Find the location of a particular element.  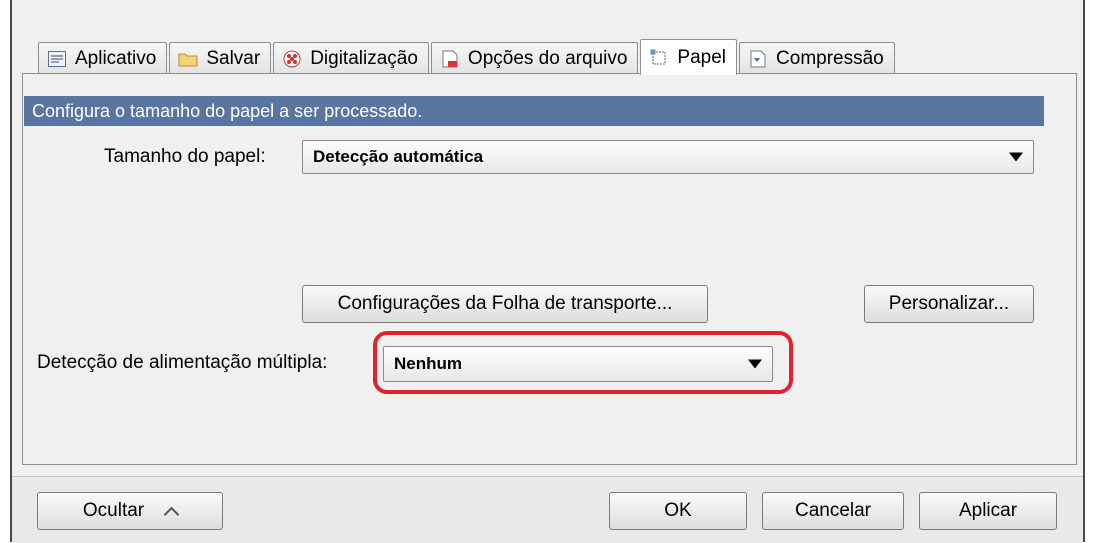

folder-icon is located at coordinates (188, 59).